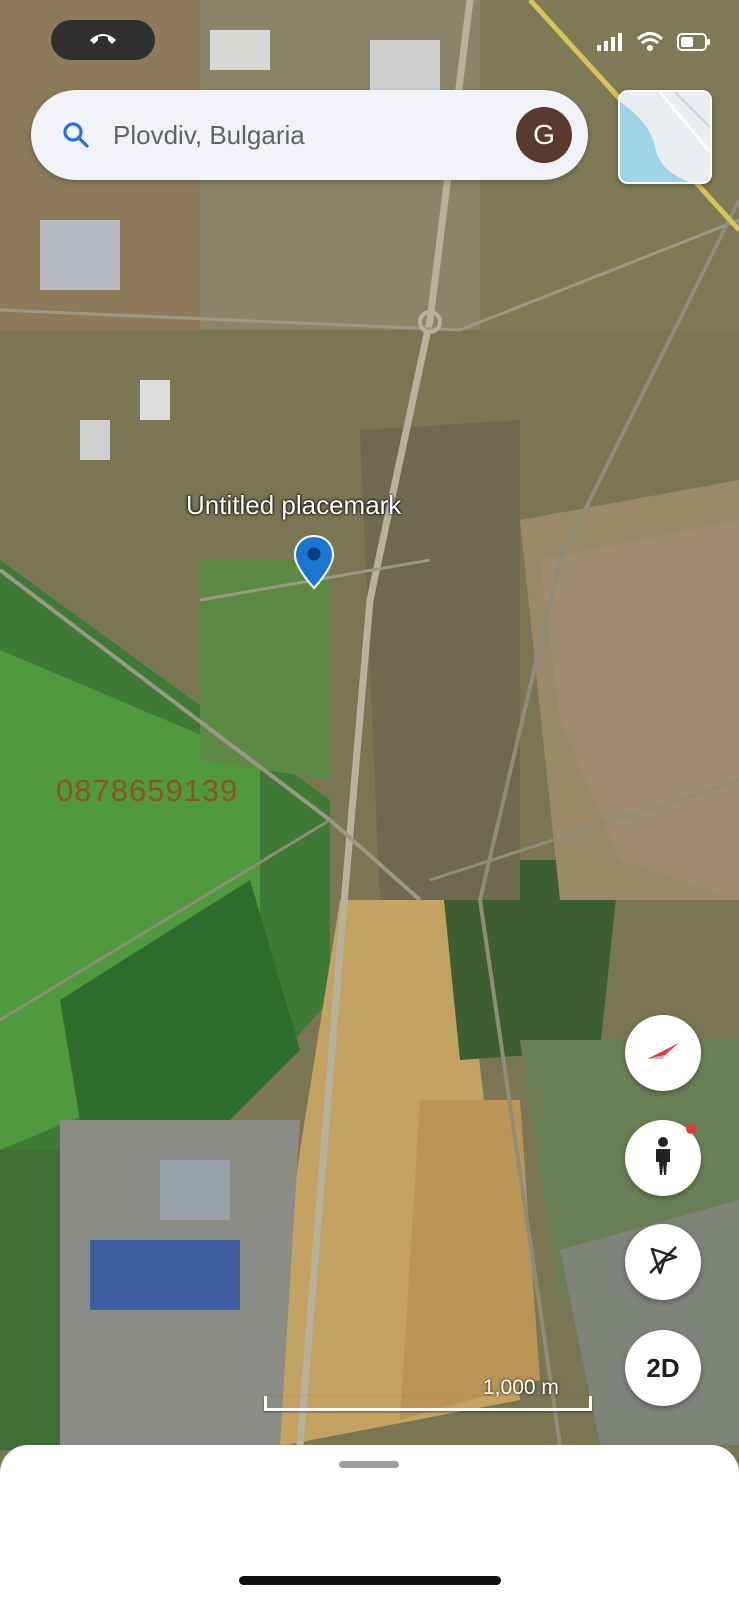 Image resolution: width=739 pixels, height=1600 pixels. Describe the element at coordinates (314, 564) in the screenshot. I see `placemark-pin-icon` at that location.